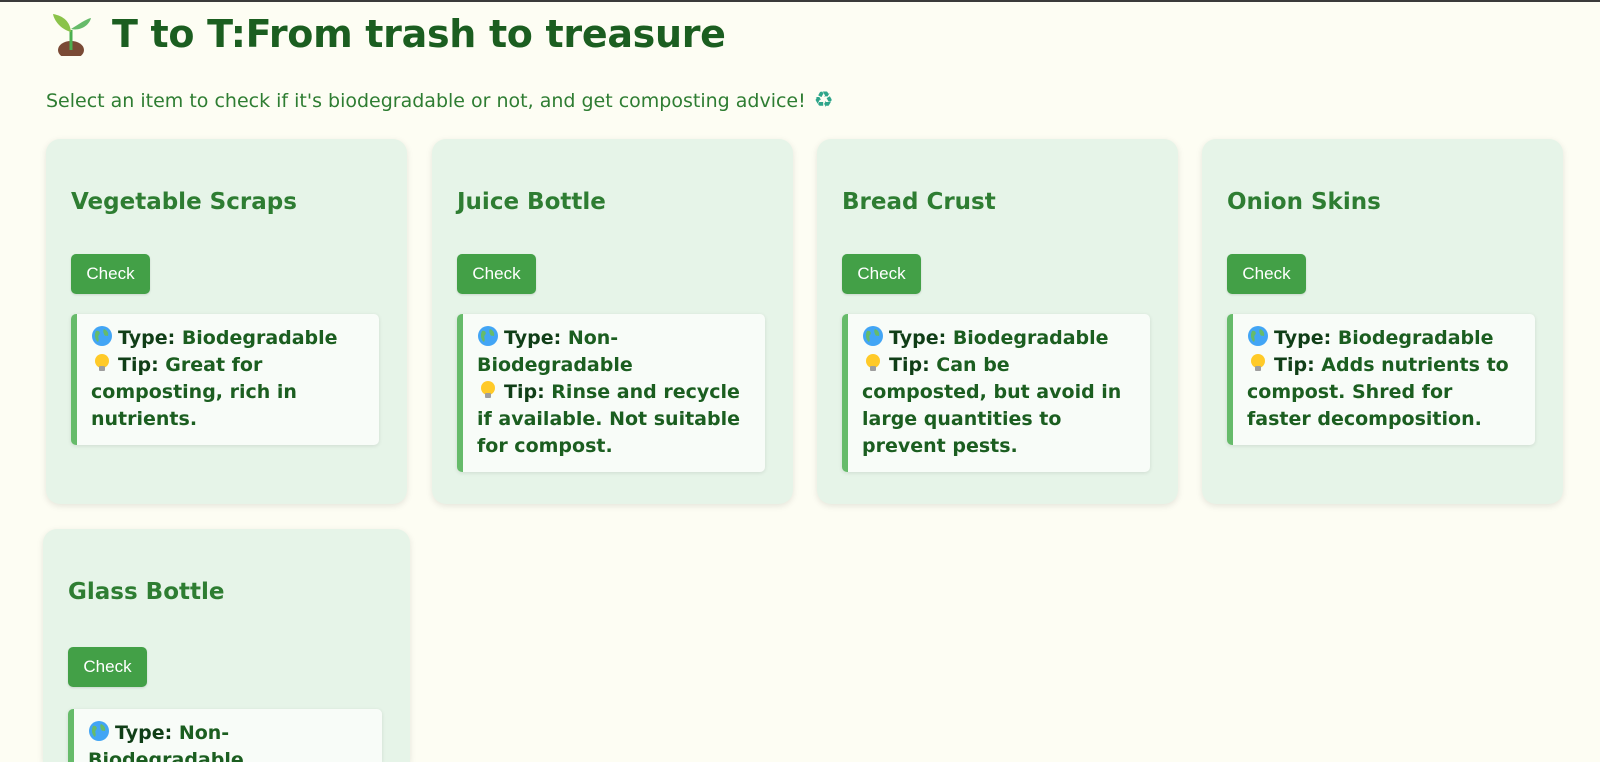 The image size is (1600, 762). Describe the element at coordinates (1304, 202) in the screenshot. I see `item-name: Onion Skins` at that location.